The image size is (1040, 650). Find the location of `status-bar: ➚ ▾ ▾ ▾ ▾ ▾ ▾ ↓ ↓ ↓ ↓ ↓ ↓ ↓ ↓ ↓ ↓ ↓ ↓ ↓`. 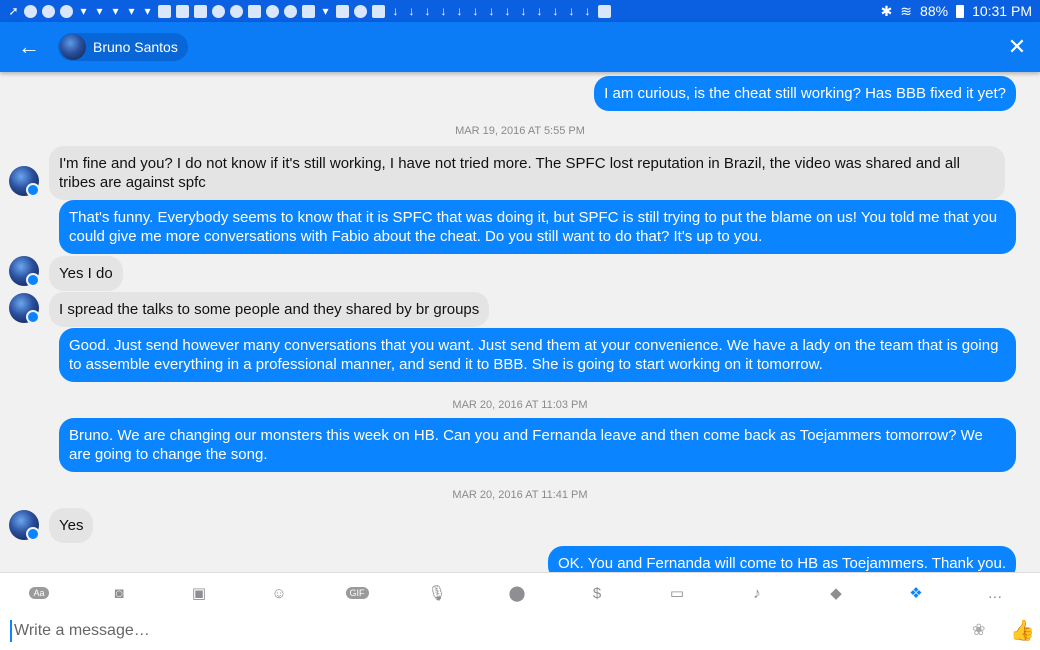

status-bar: ➚ ▾ ▾ ▾ ▾ ▾ ▾ ↓ ↓ ↓ ↓ ↓ ↓ ↓ ↓ ↓ ↓ ↓ ↓ ↓ is located at coordinates (520, 11).